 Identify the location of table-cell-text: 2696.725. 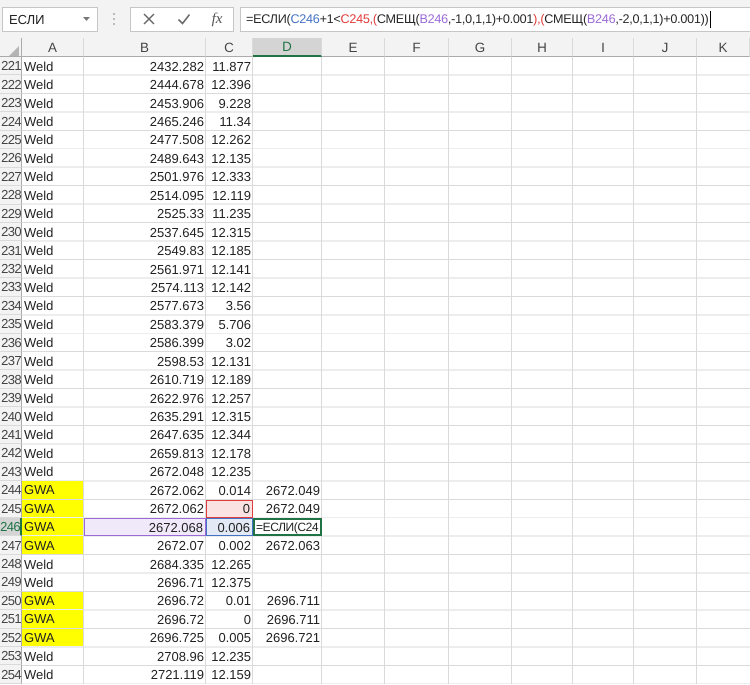
(176, 638).